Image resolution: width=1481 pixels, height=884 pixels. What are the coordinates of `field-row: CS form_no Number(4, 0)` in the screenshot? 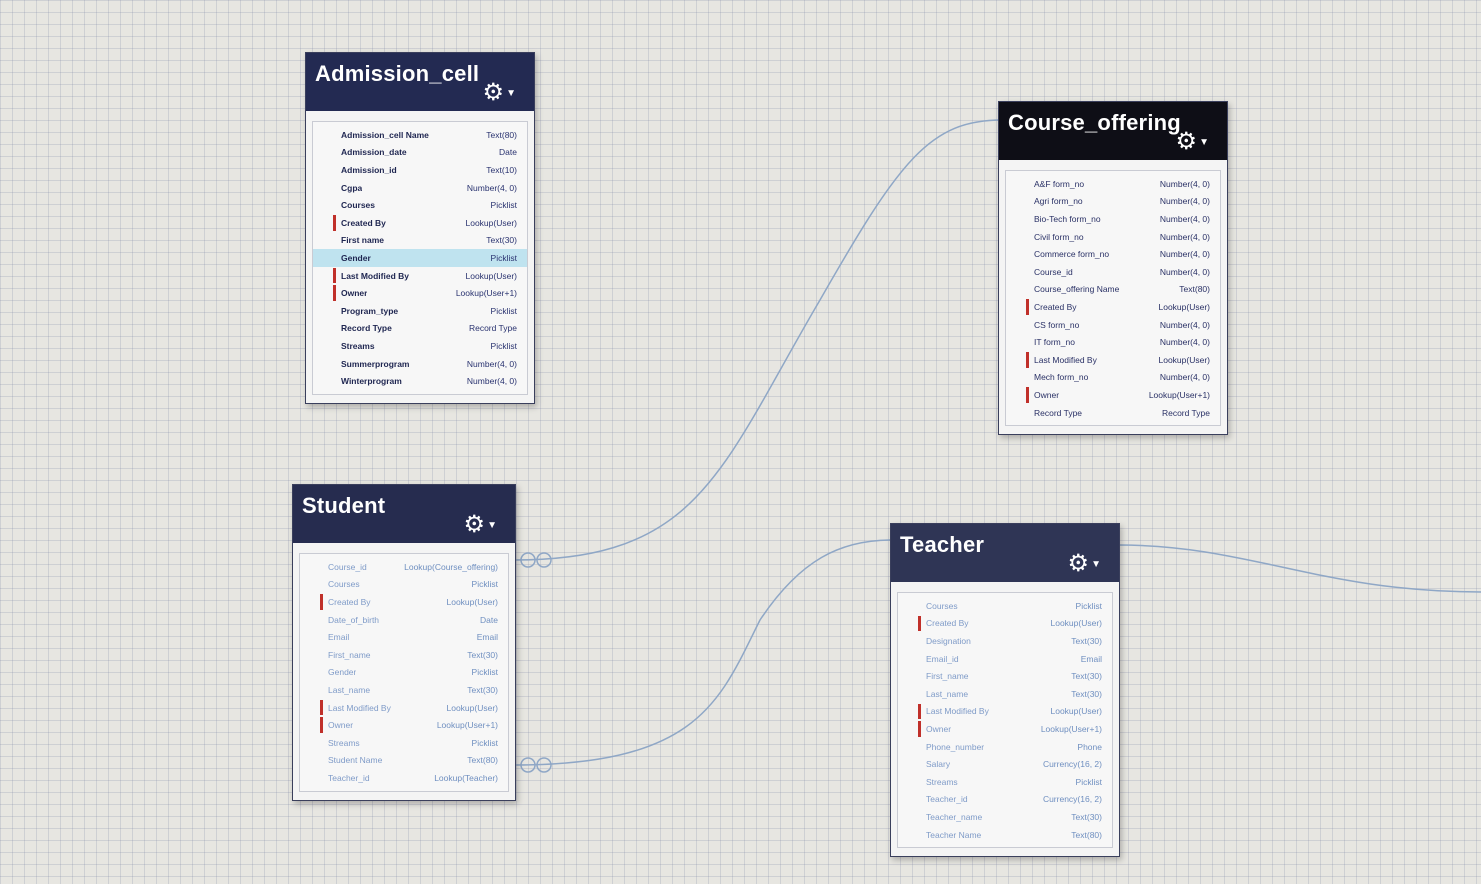 It's located at (1113, 325).